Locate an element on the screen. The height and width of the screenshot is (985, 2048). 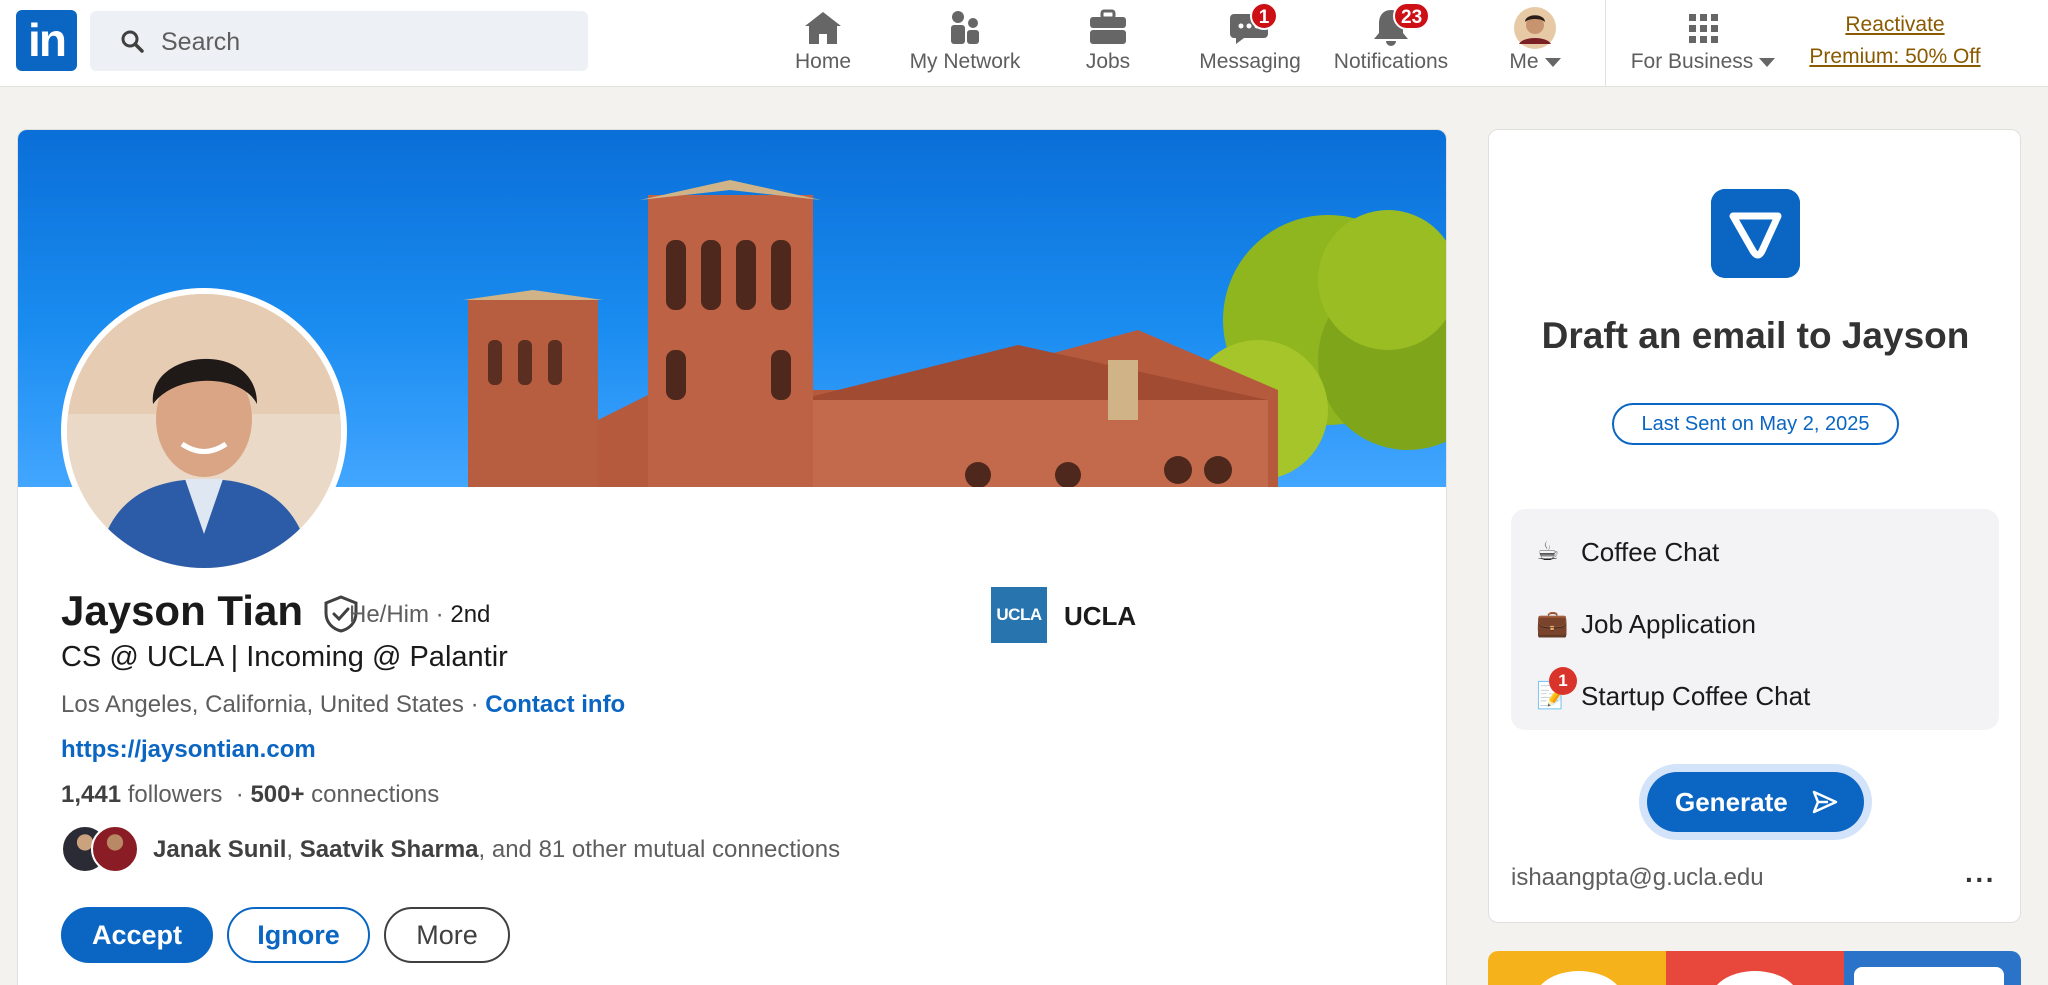
template-label: Startup Coffee Chat is located at coordinates (1696, 696).